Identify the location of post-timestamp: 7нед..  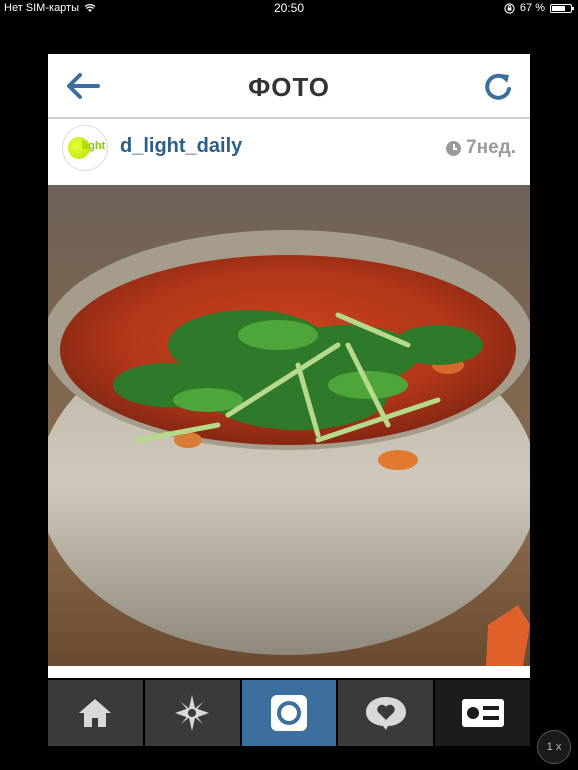
(481, 148).